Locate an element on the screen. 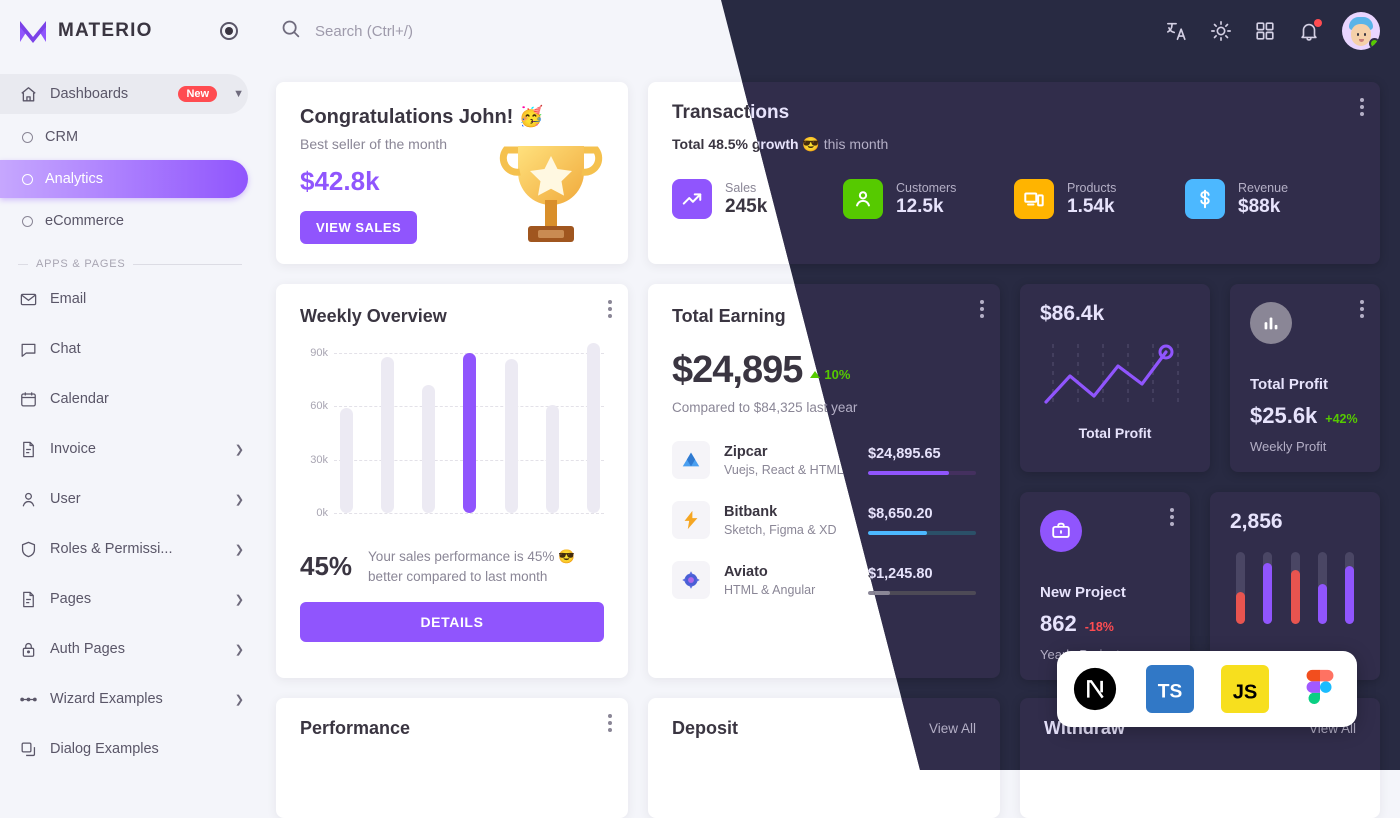  figma-logo is located at coordinates (1320, 689).